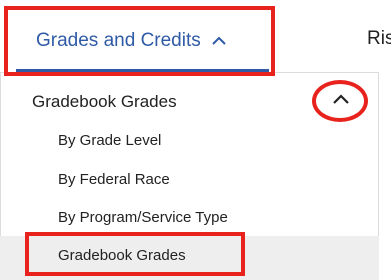  What do you see at coordinates (114, 179) in the screenshot?
I see `menu-item-by-federal-race: By Federal Race` at bounding box center [114, 179].